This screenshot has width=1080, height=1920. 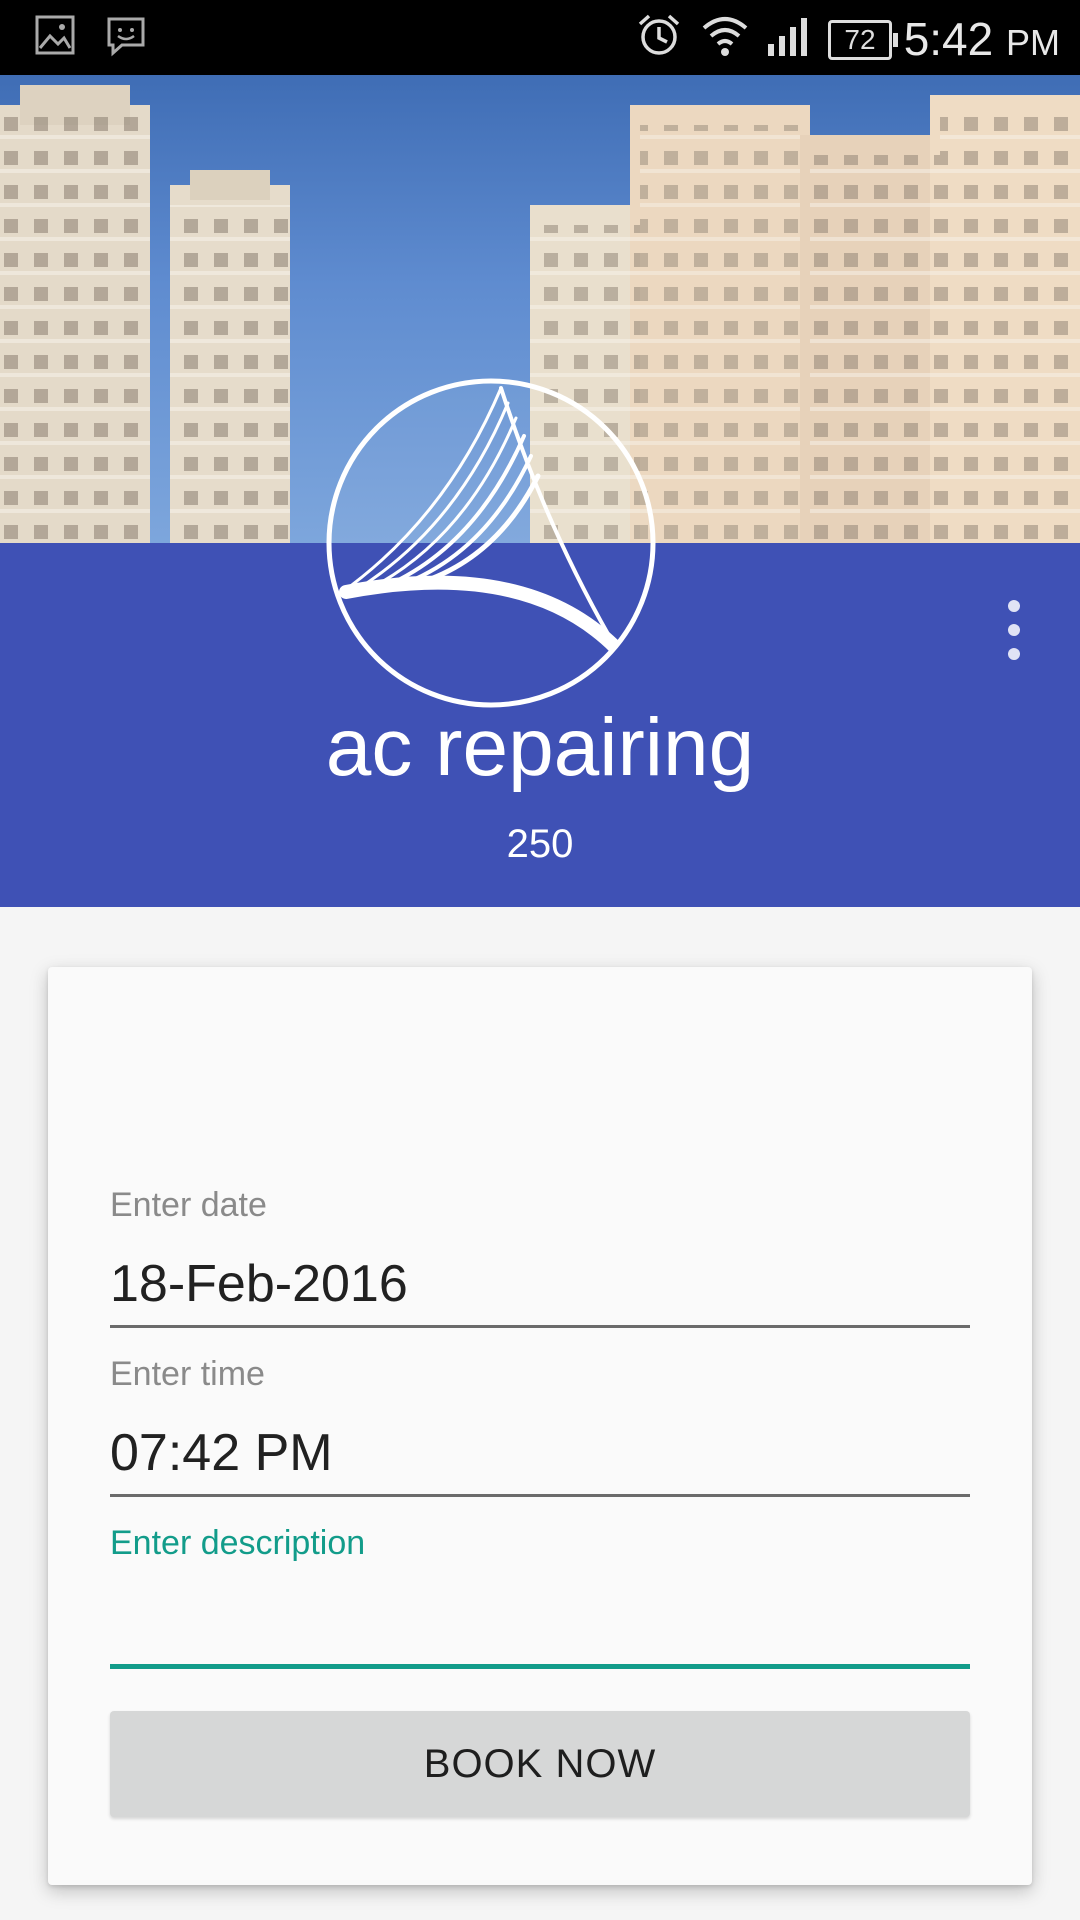 What do you see at coordinates (725, 36) in the screenshot?
I see `wifi-icon` at bounding box center [725, 36].